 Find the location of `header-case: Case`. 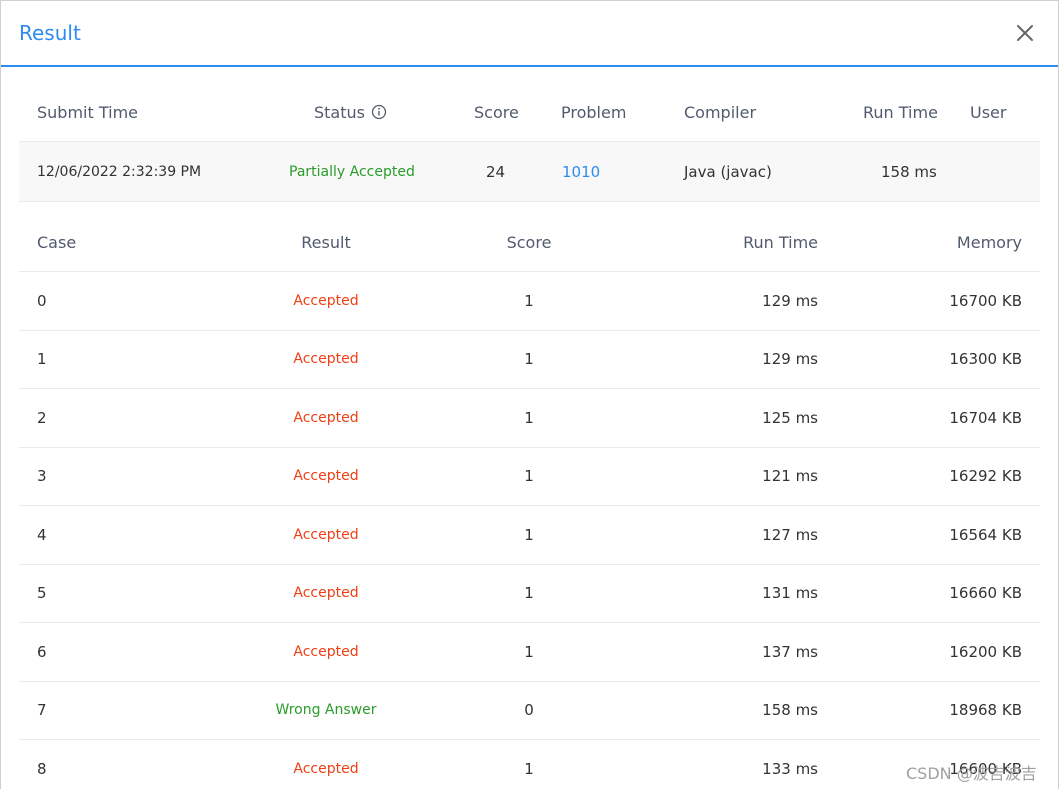

header-case: Case is located at coordinates (57, 242).